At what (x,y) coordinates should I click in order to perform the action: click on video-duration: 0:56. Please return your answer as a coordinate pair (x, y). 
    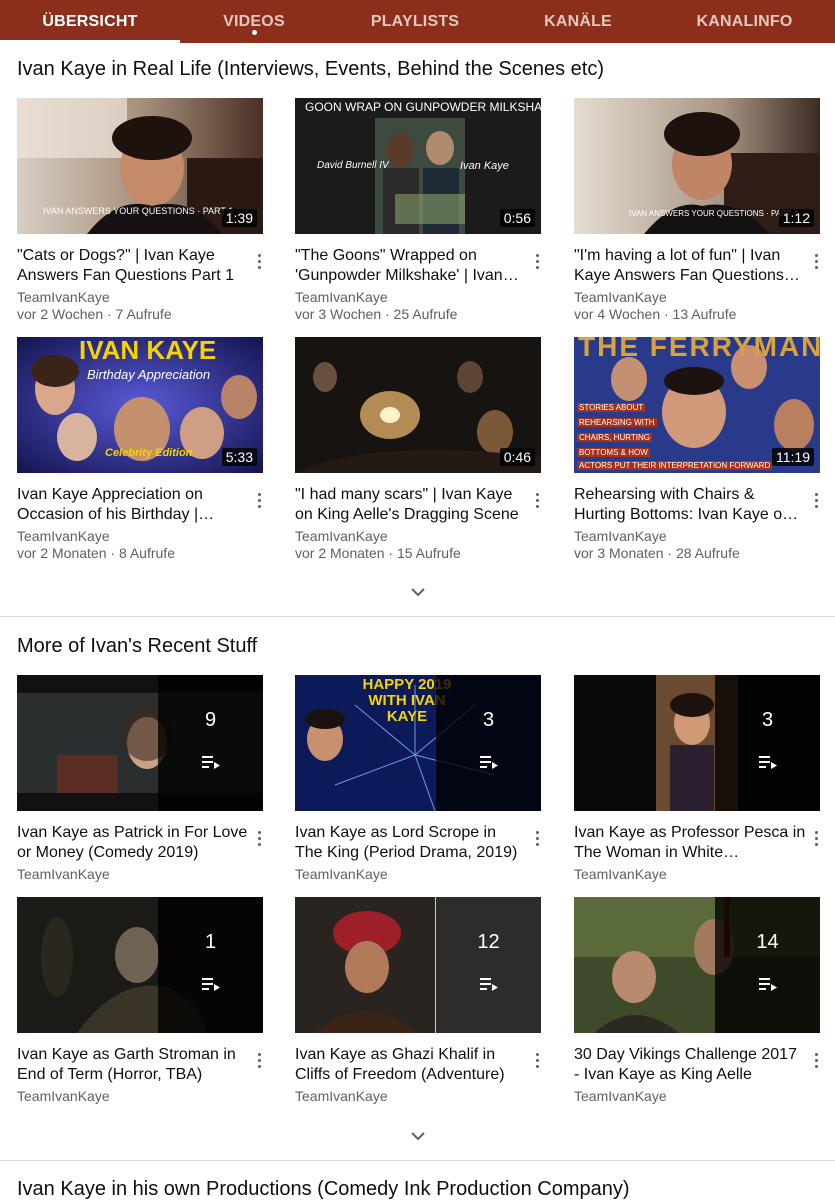
    Looking at the image, I should click on (517, 218).